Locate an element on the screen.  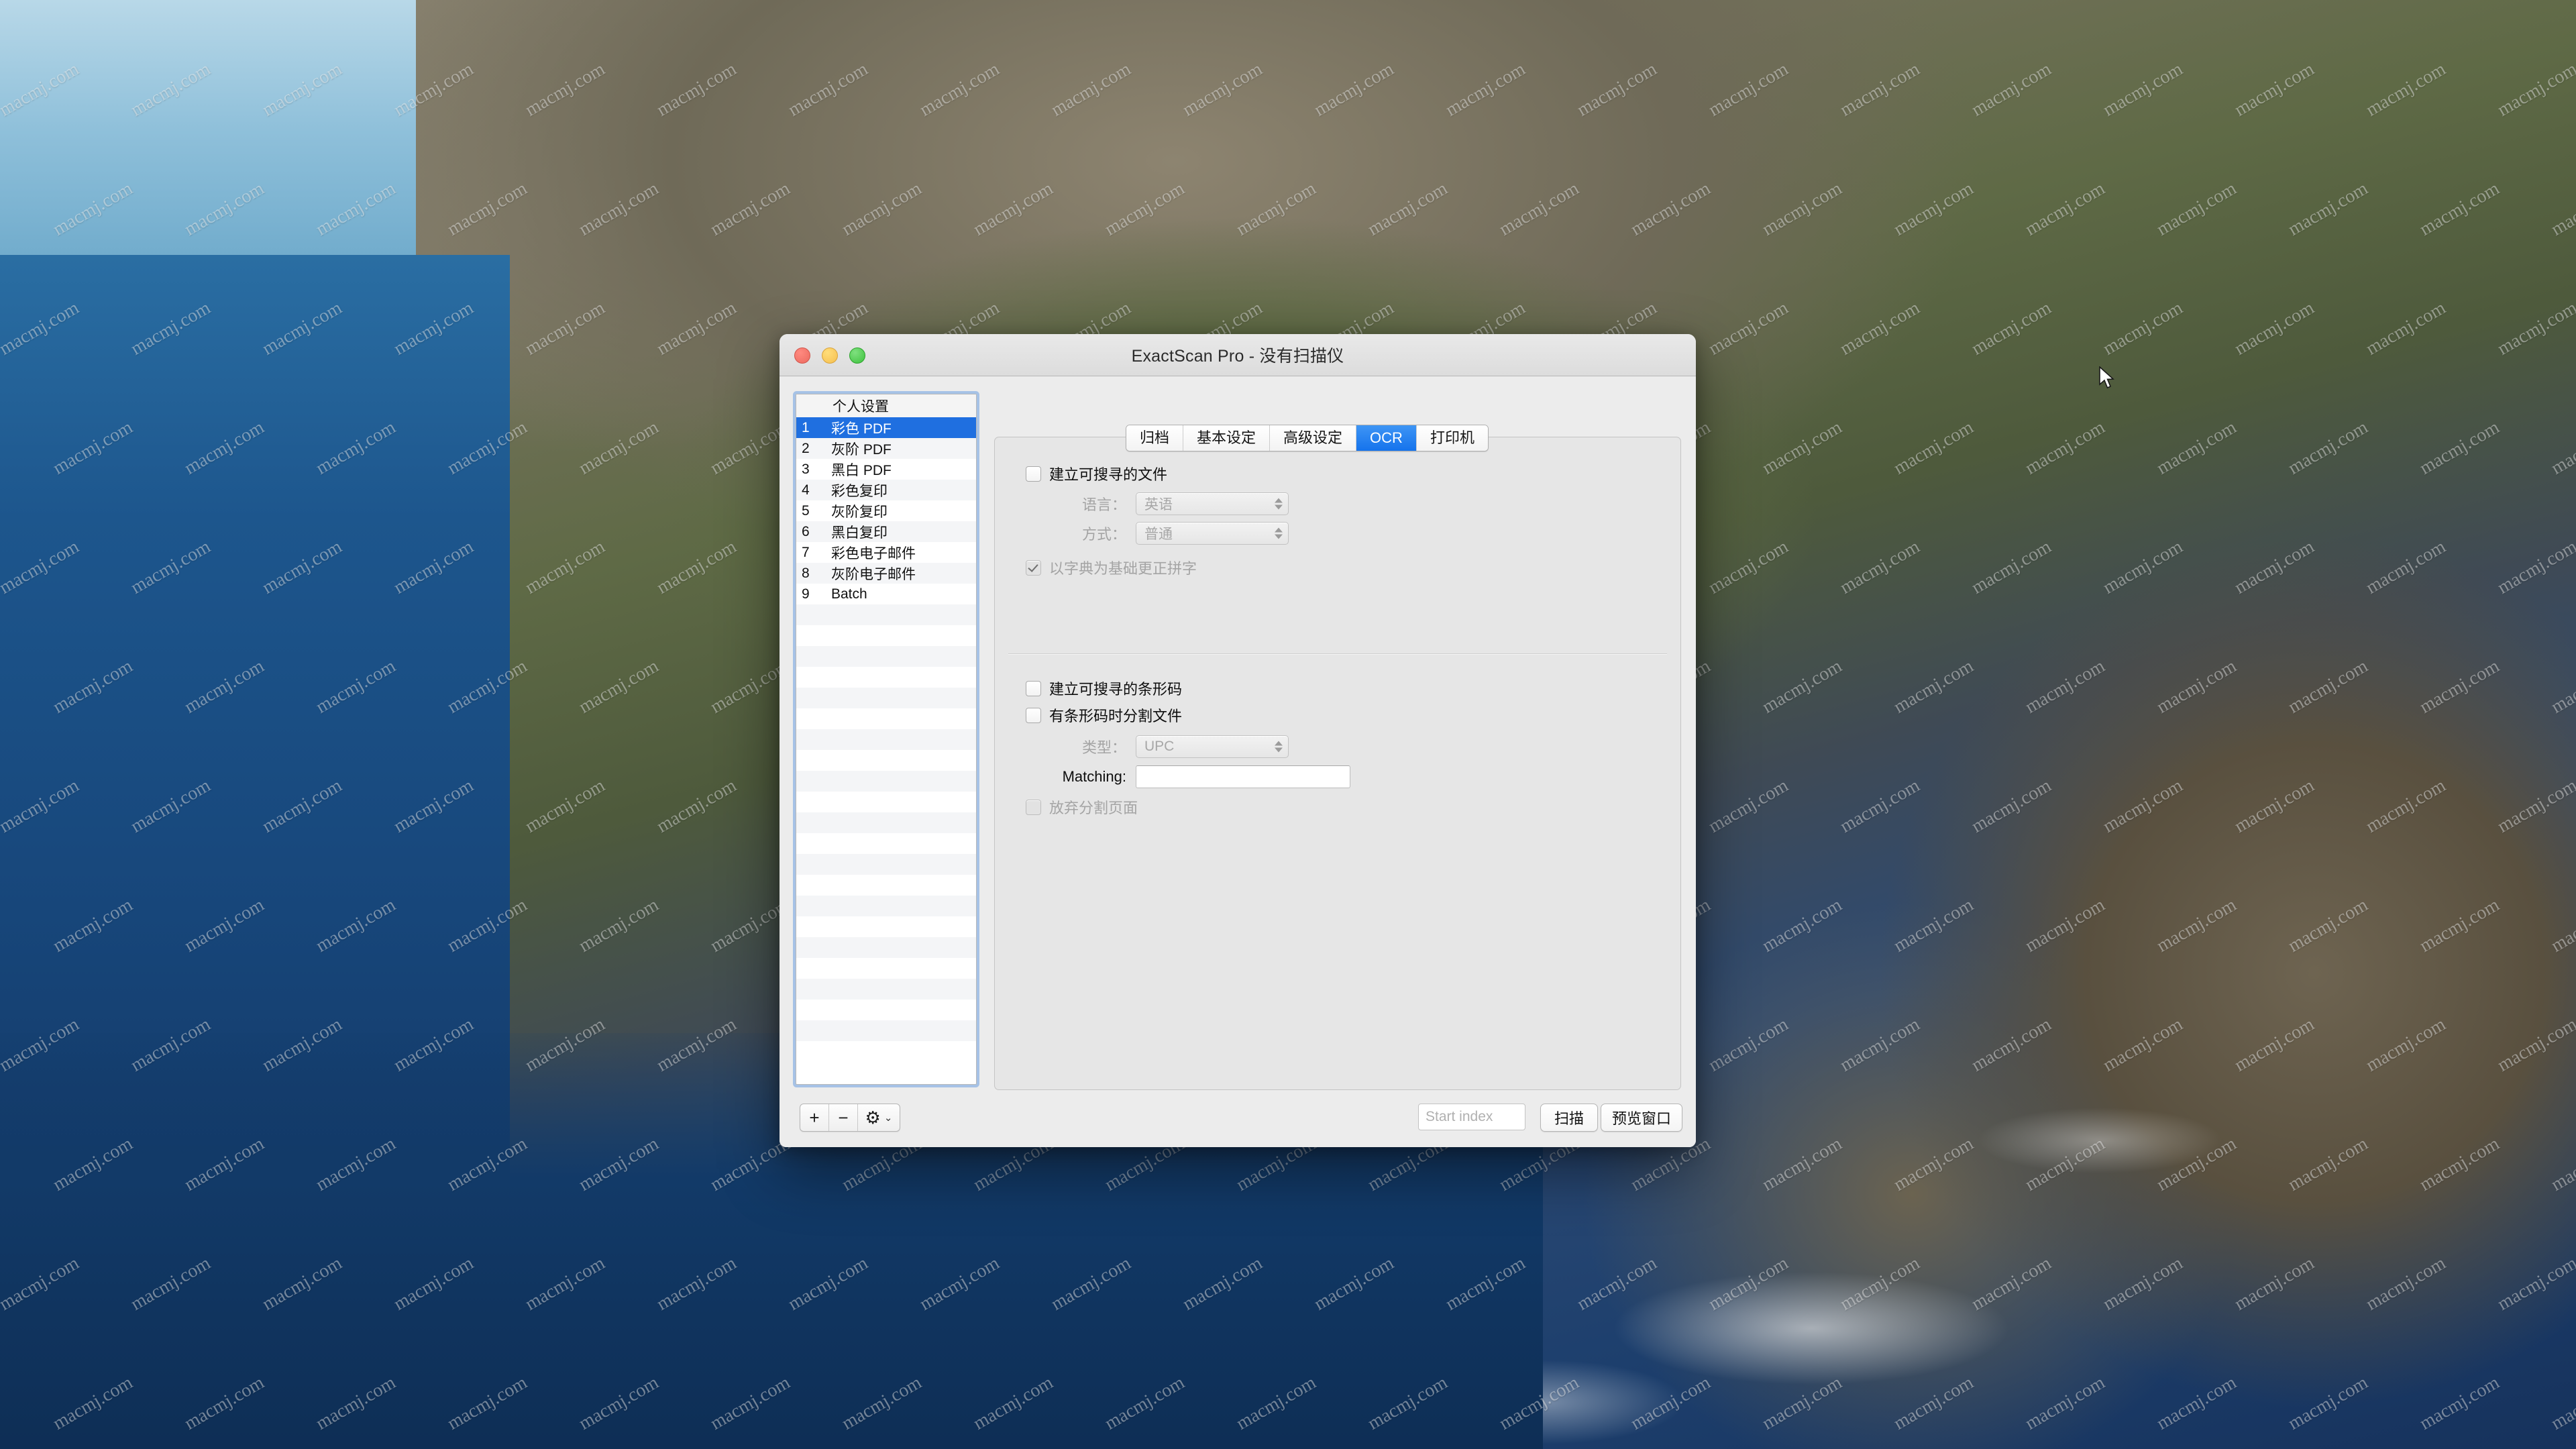
profile-row: 3 黑白 PDF is located at coordinates (886, 469).